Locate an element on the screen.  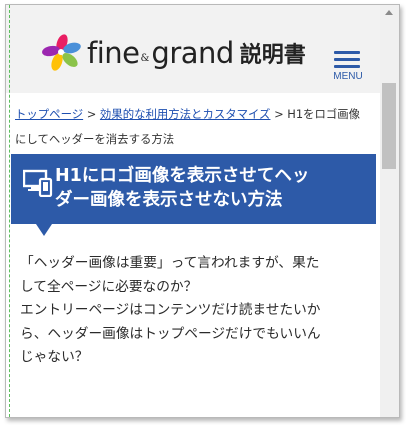
body-line: じゃない？ is located at coordinates (54, 357).